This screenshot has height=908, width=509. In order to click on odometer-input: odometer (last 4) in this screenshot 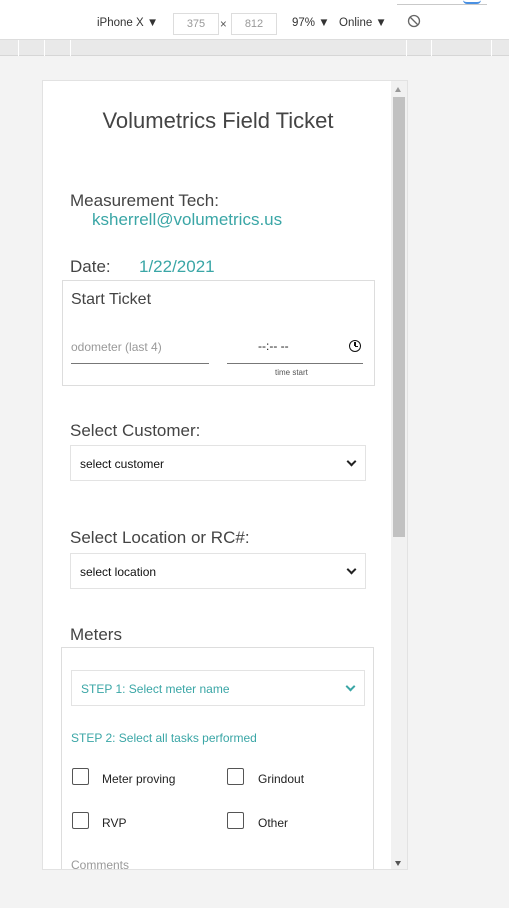, I will do `click(116, 347)`.